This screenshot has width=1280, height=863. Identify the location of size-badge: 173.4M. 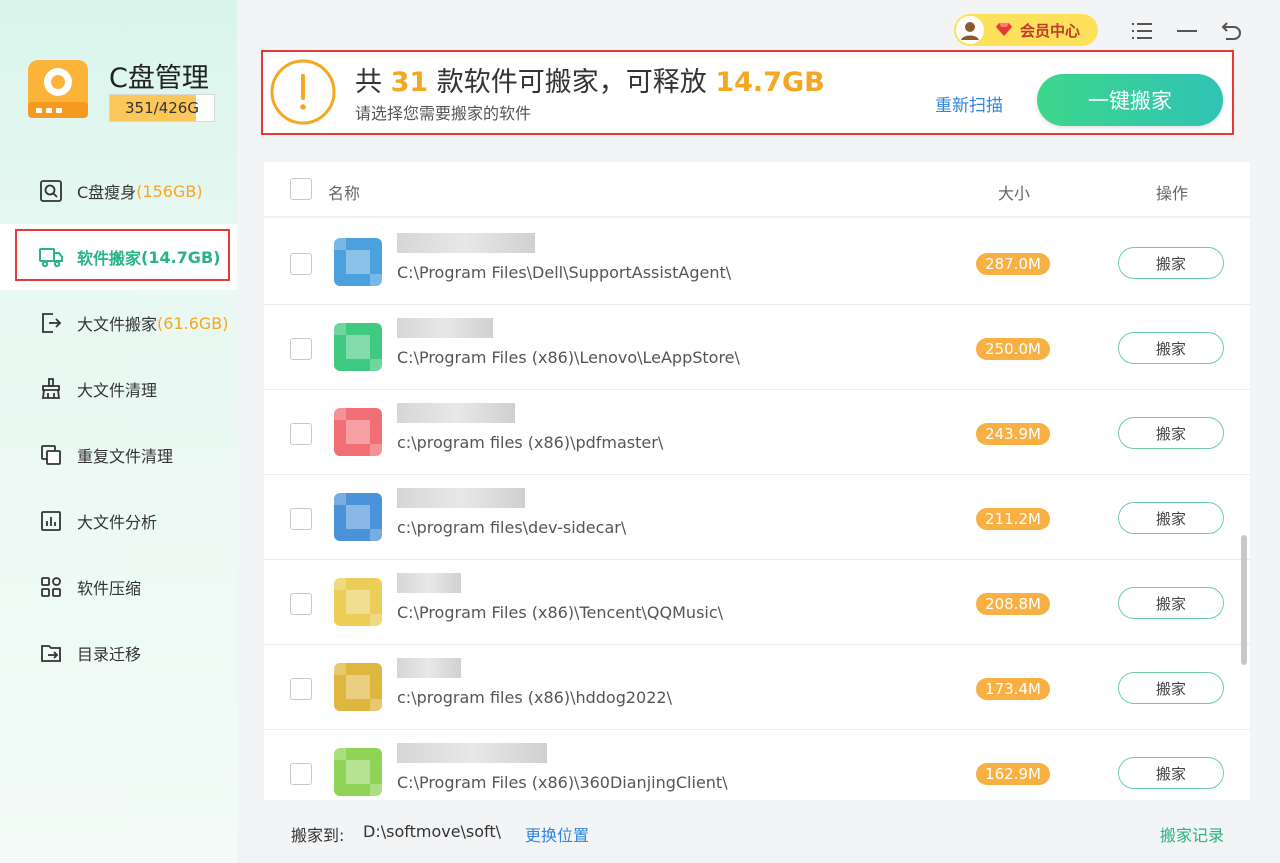
(1013, 689).